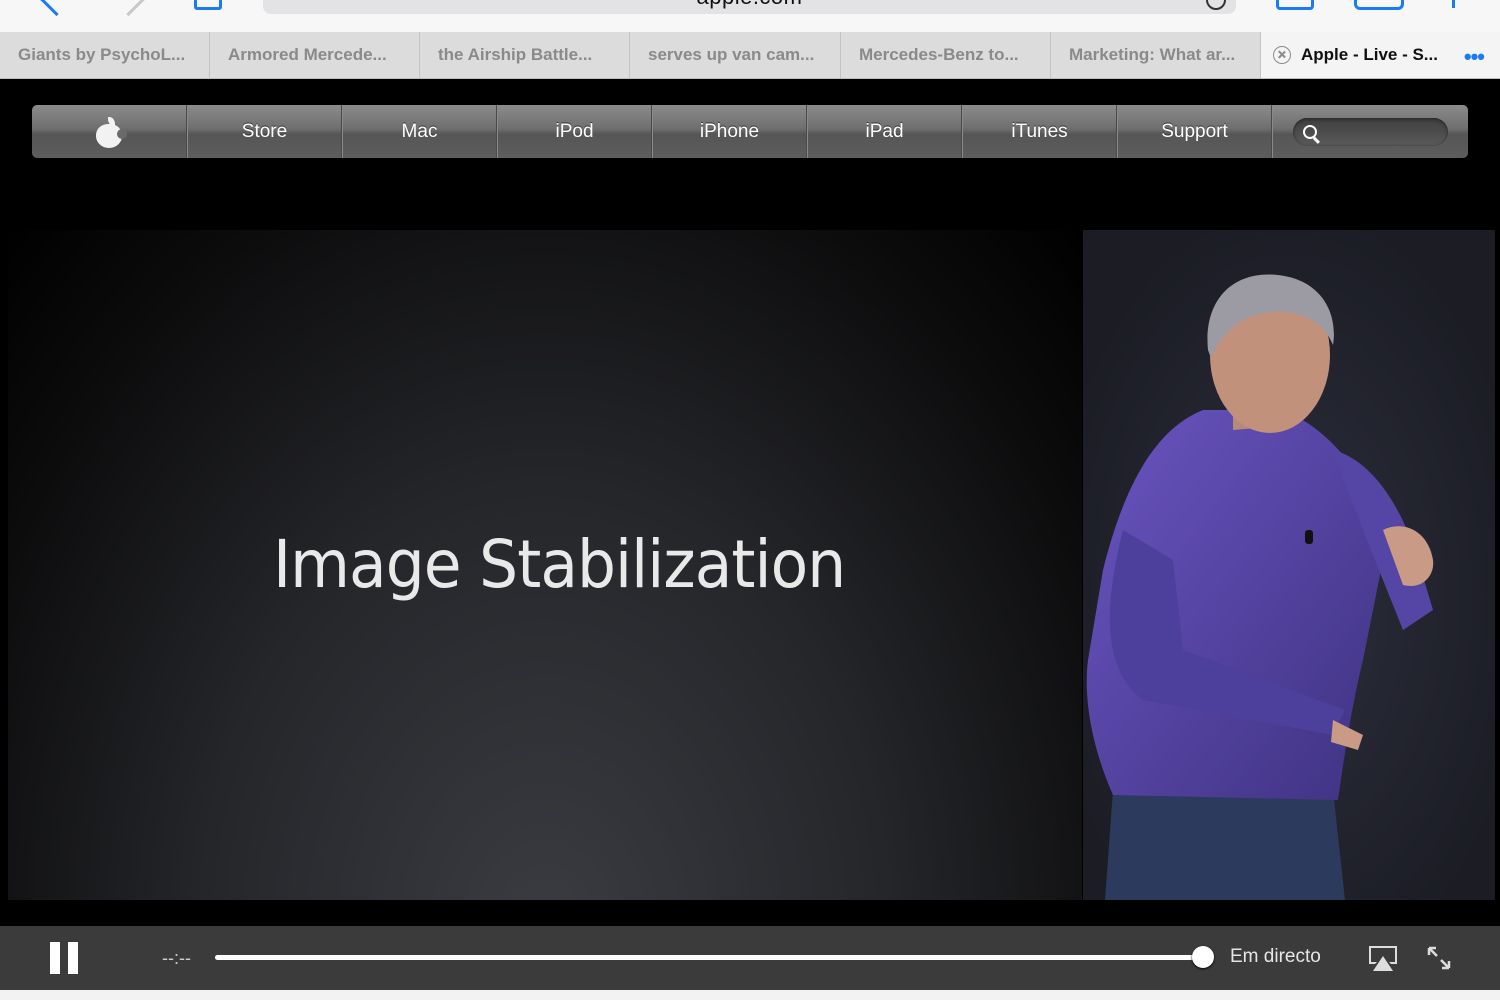 This screenshot has width=1500, height=1000. What do you see at coordinates (1039, 131) in the screenshot?
I see `nav-item-itunes: iTunes` at bounding box center [1039, 131].